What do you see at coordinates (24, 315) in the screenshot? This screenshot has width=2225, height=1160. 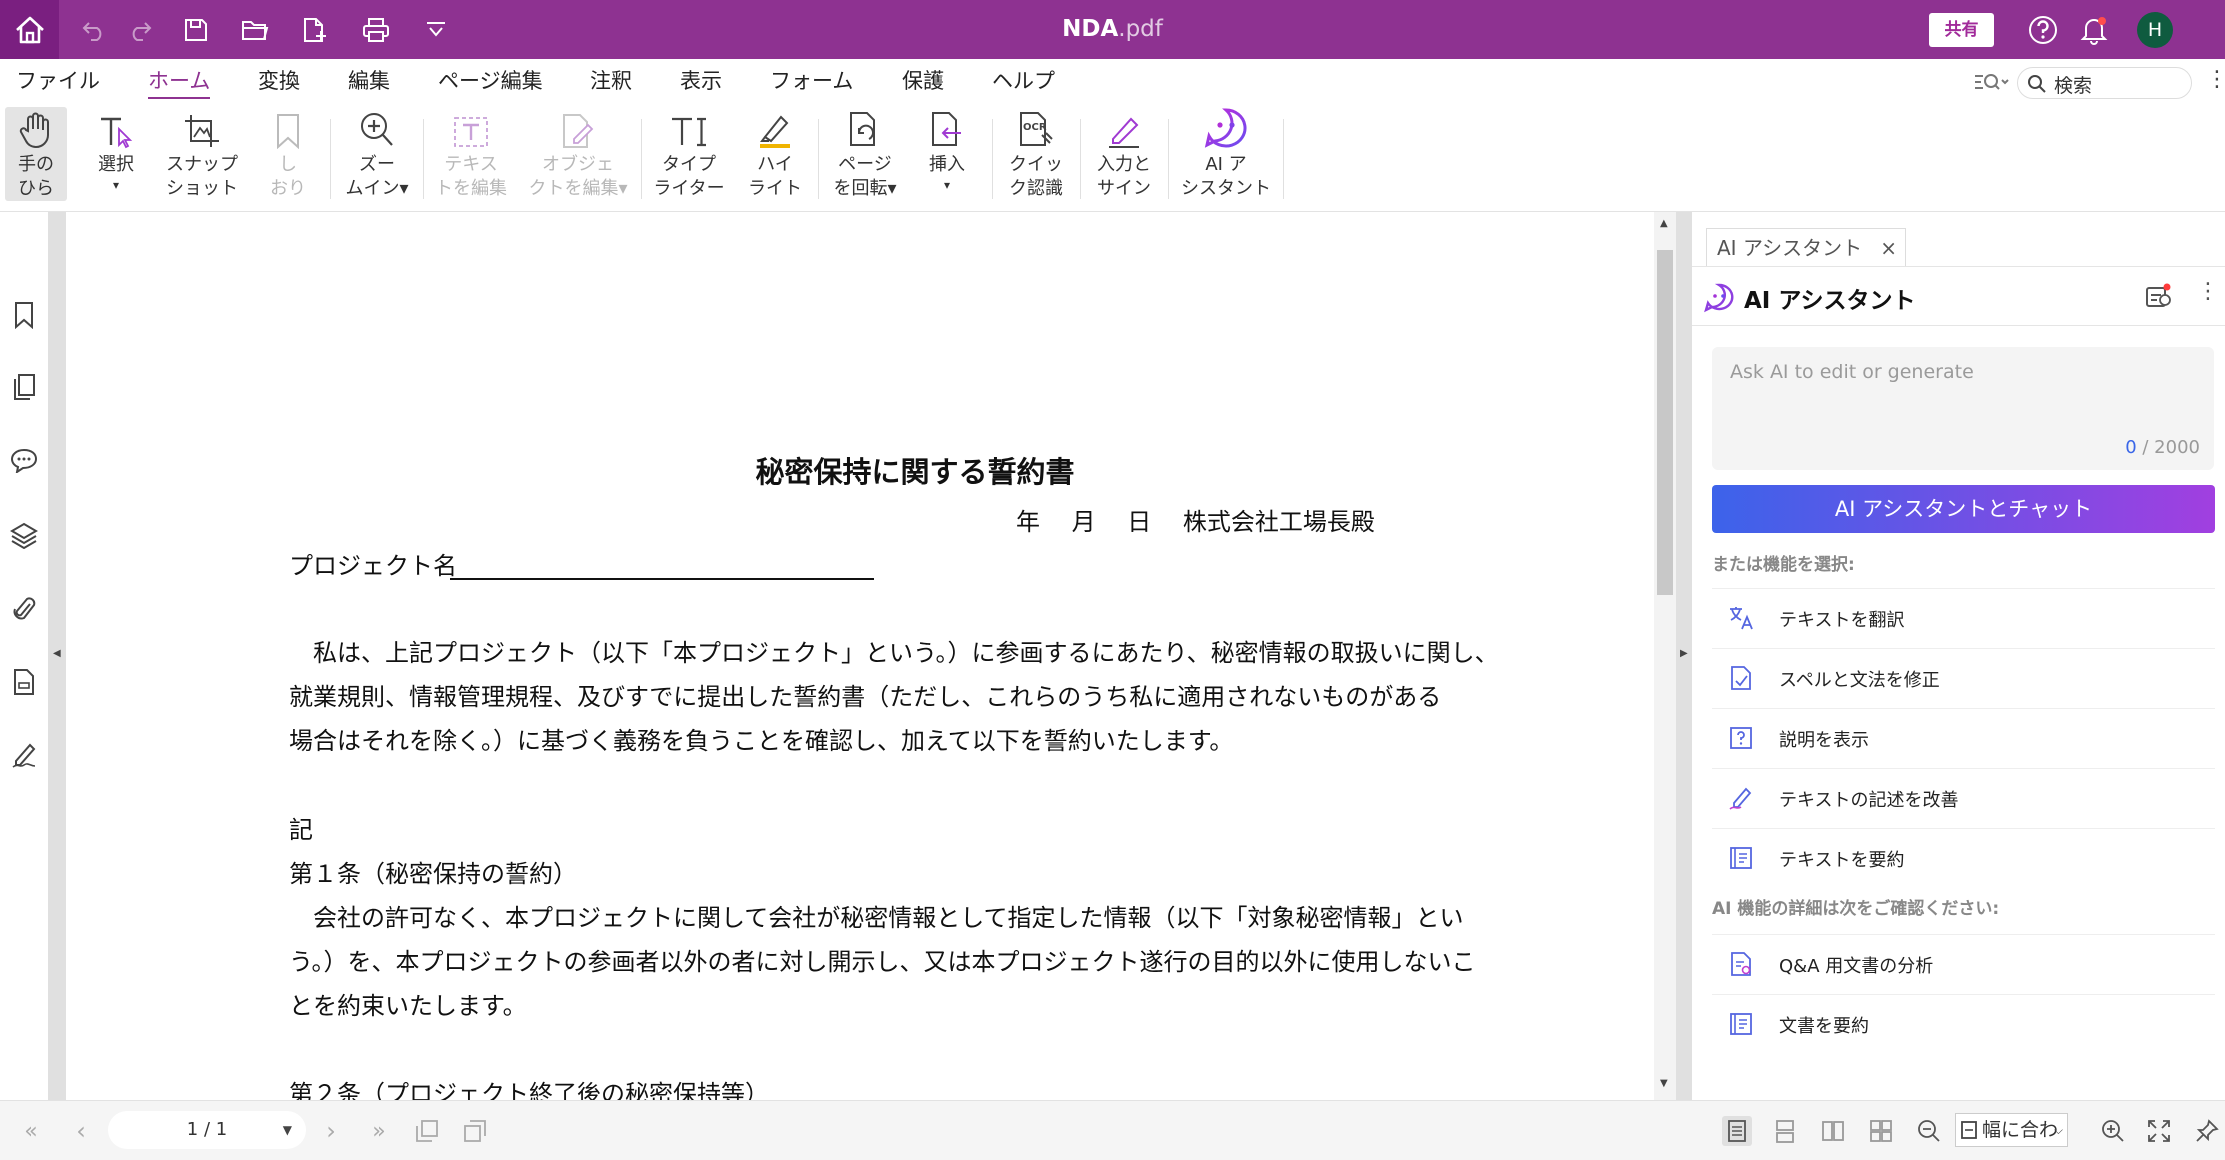 I see `bookmark-panel-icon` at bounding box center [24, 315].